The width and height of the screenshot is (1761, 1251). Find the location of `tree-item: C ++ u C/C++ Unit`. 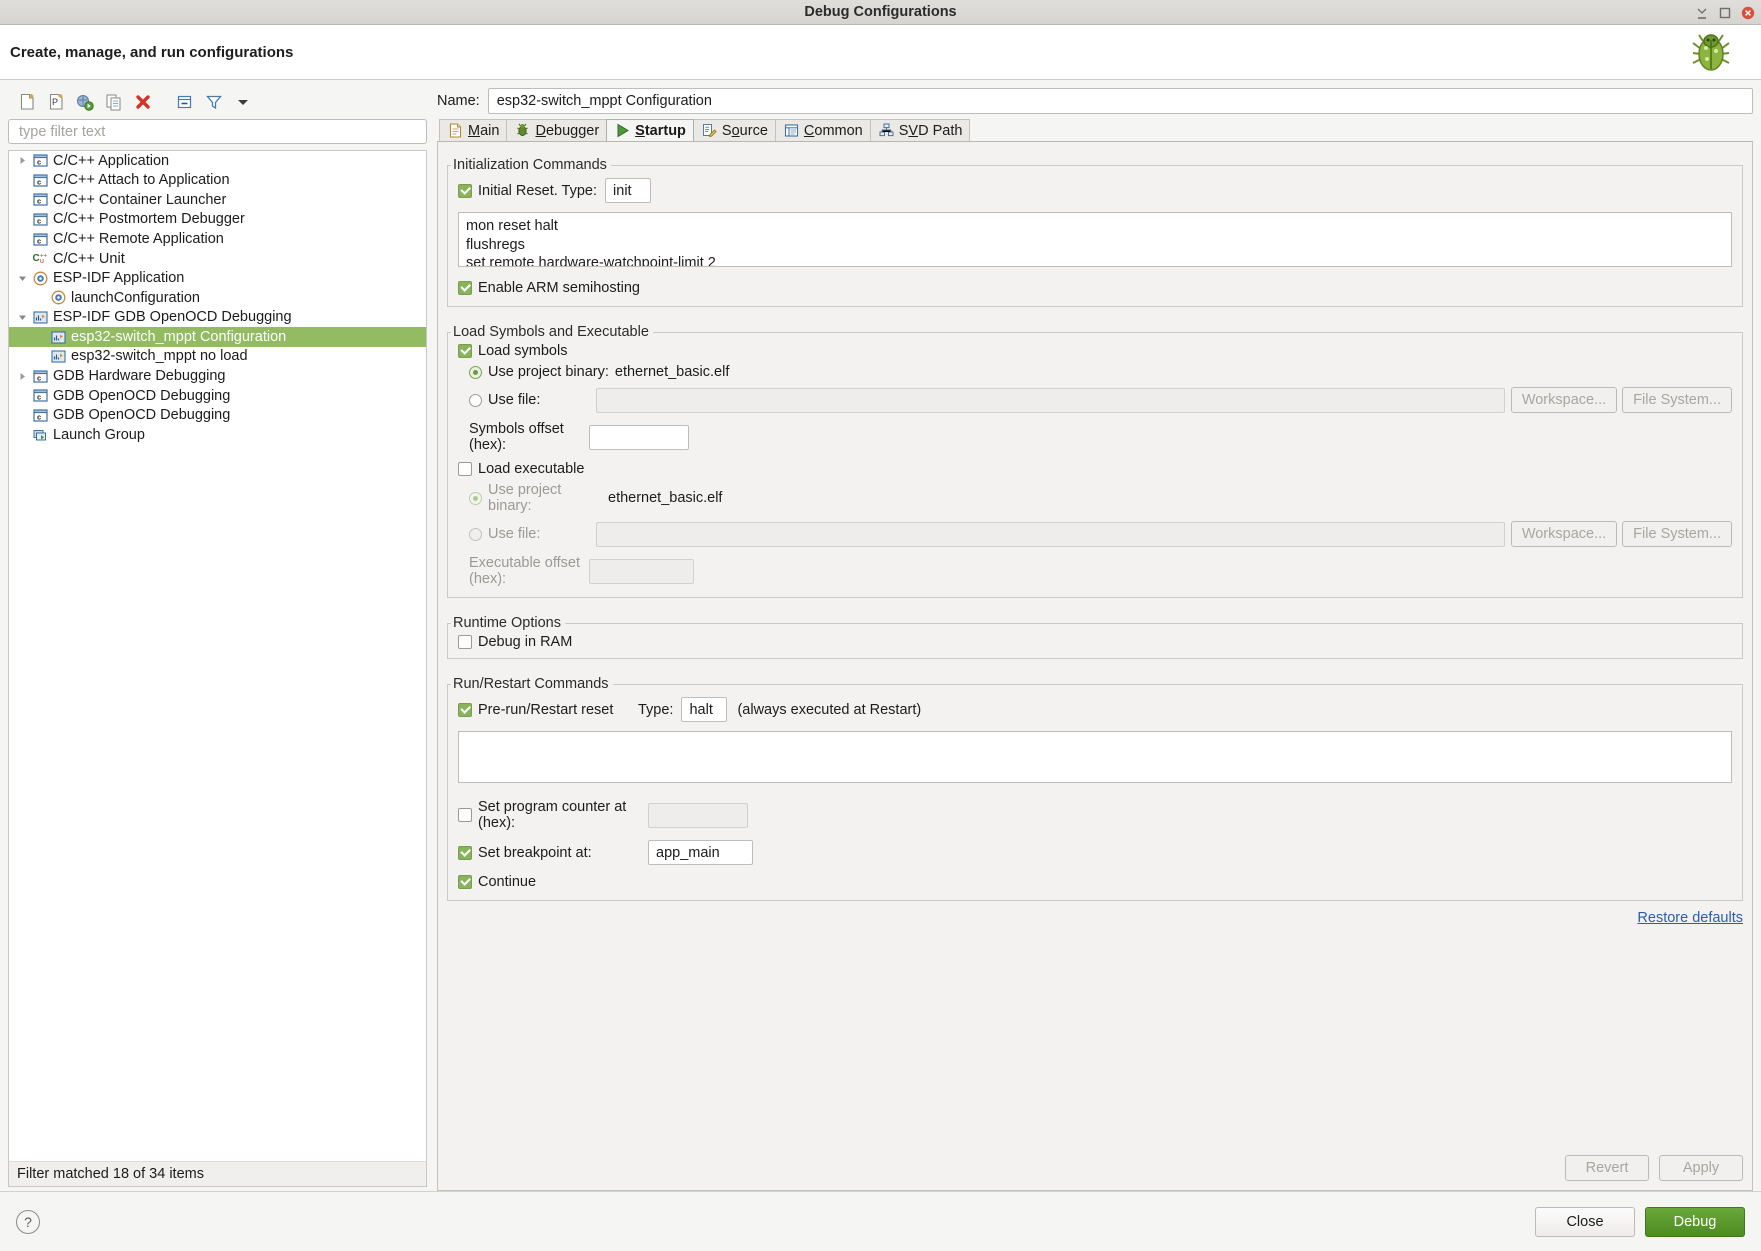

tree-item: C ++ u C/C++ Unit is located at coordinates (217, 259).